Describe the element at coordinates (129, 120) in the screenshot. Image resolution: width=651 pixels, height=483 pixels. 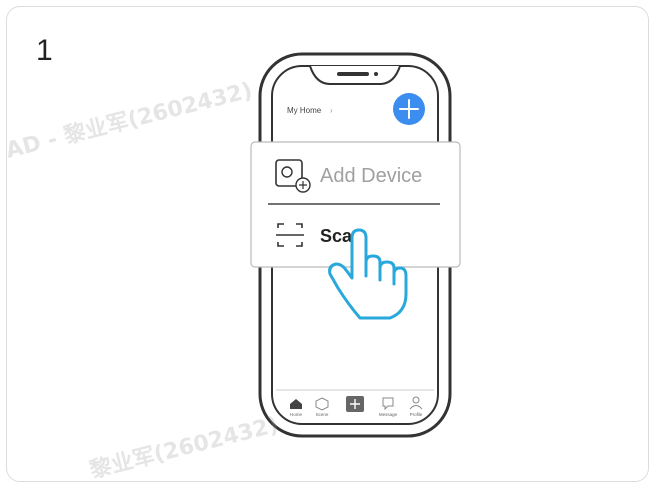
I see `watermark-top: AD - 黎业军(2602432)` at that location.